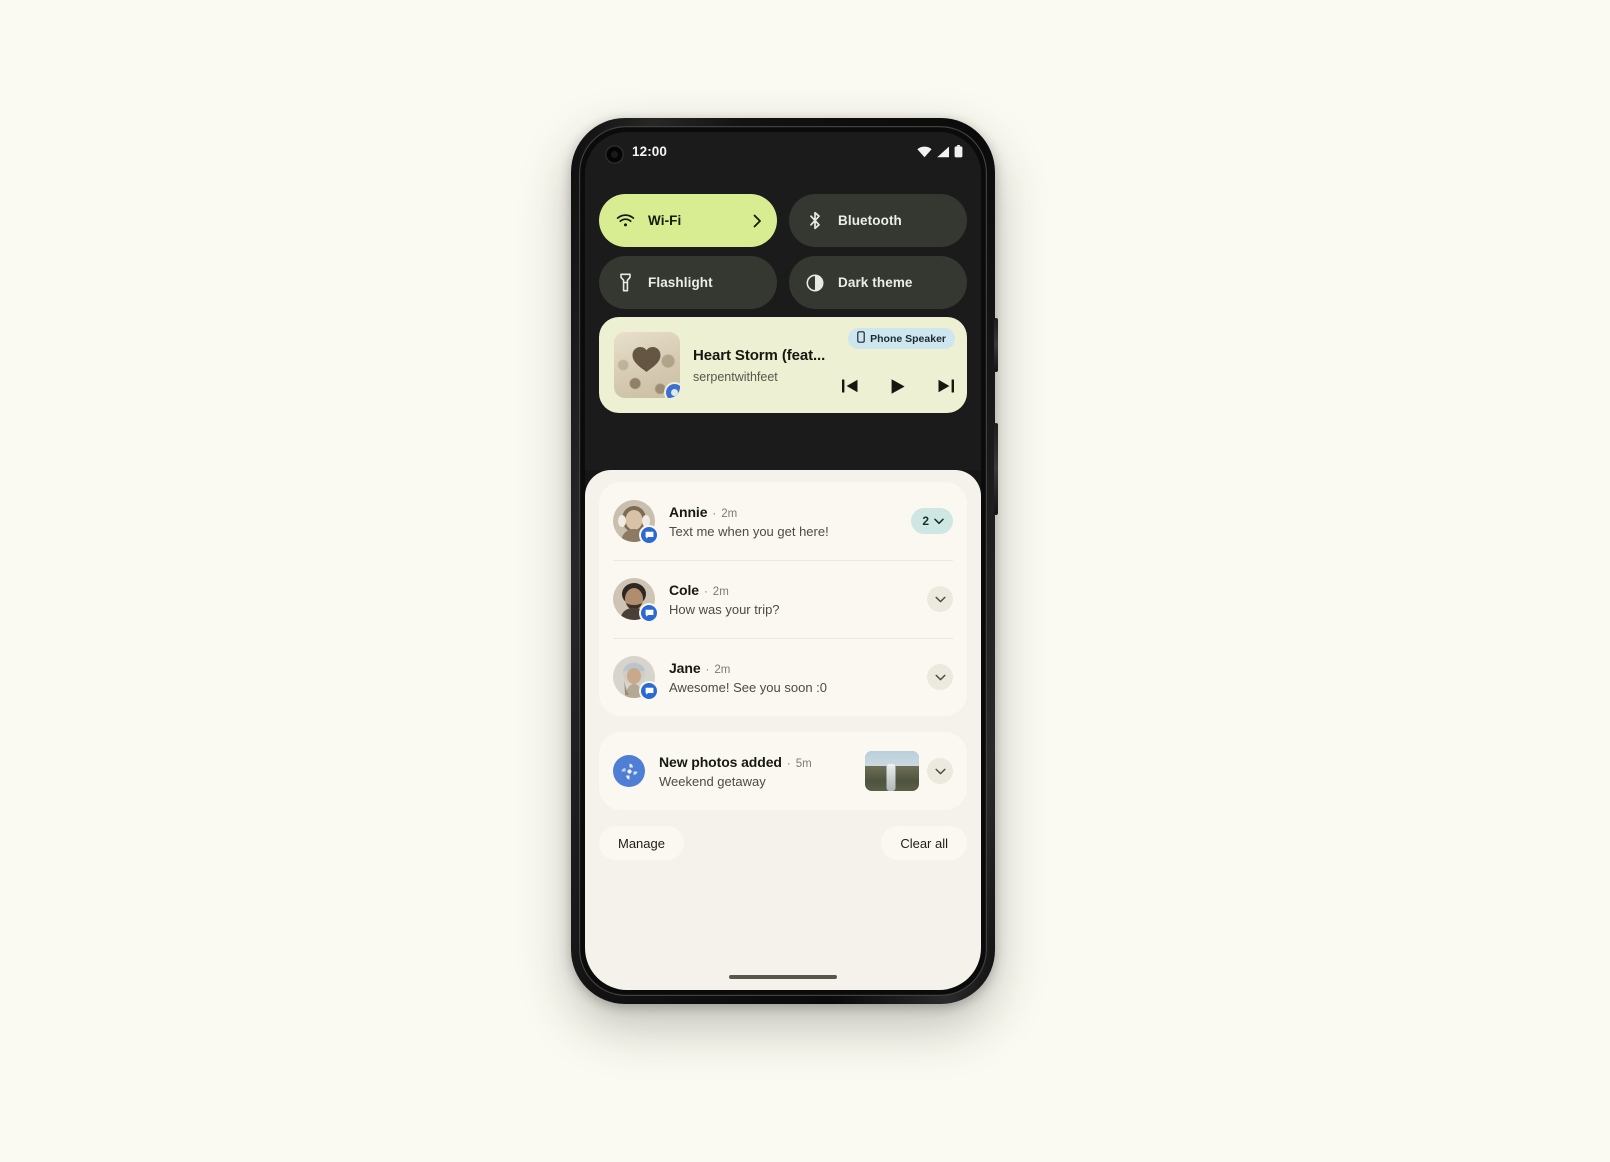 This screenshot has height=1162, width=1610. Describe the element at coordinates (684, 589) in the screenshot. I see `notification-sender: Cole` at that location.